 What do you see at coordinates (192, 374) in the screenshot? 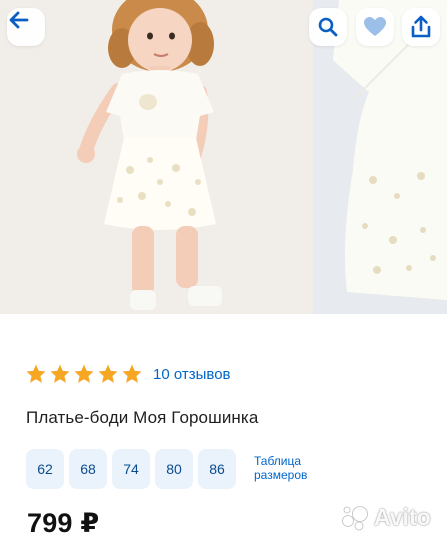
I see `reviews-link: 10 отзывов` at bounding box center [192, 374].